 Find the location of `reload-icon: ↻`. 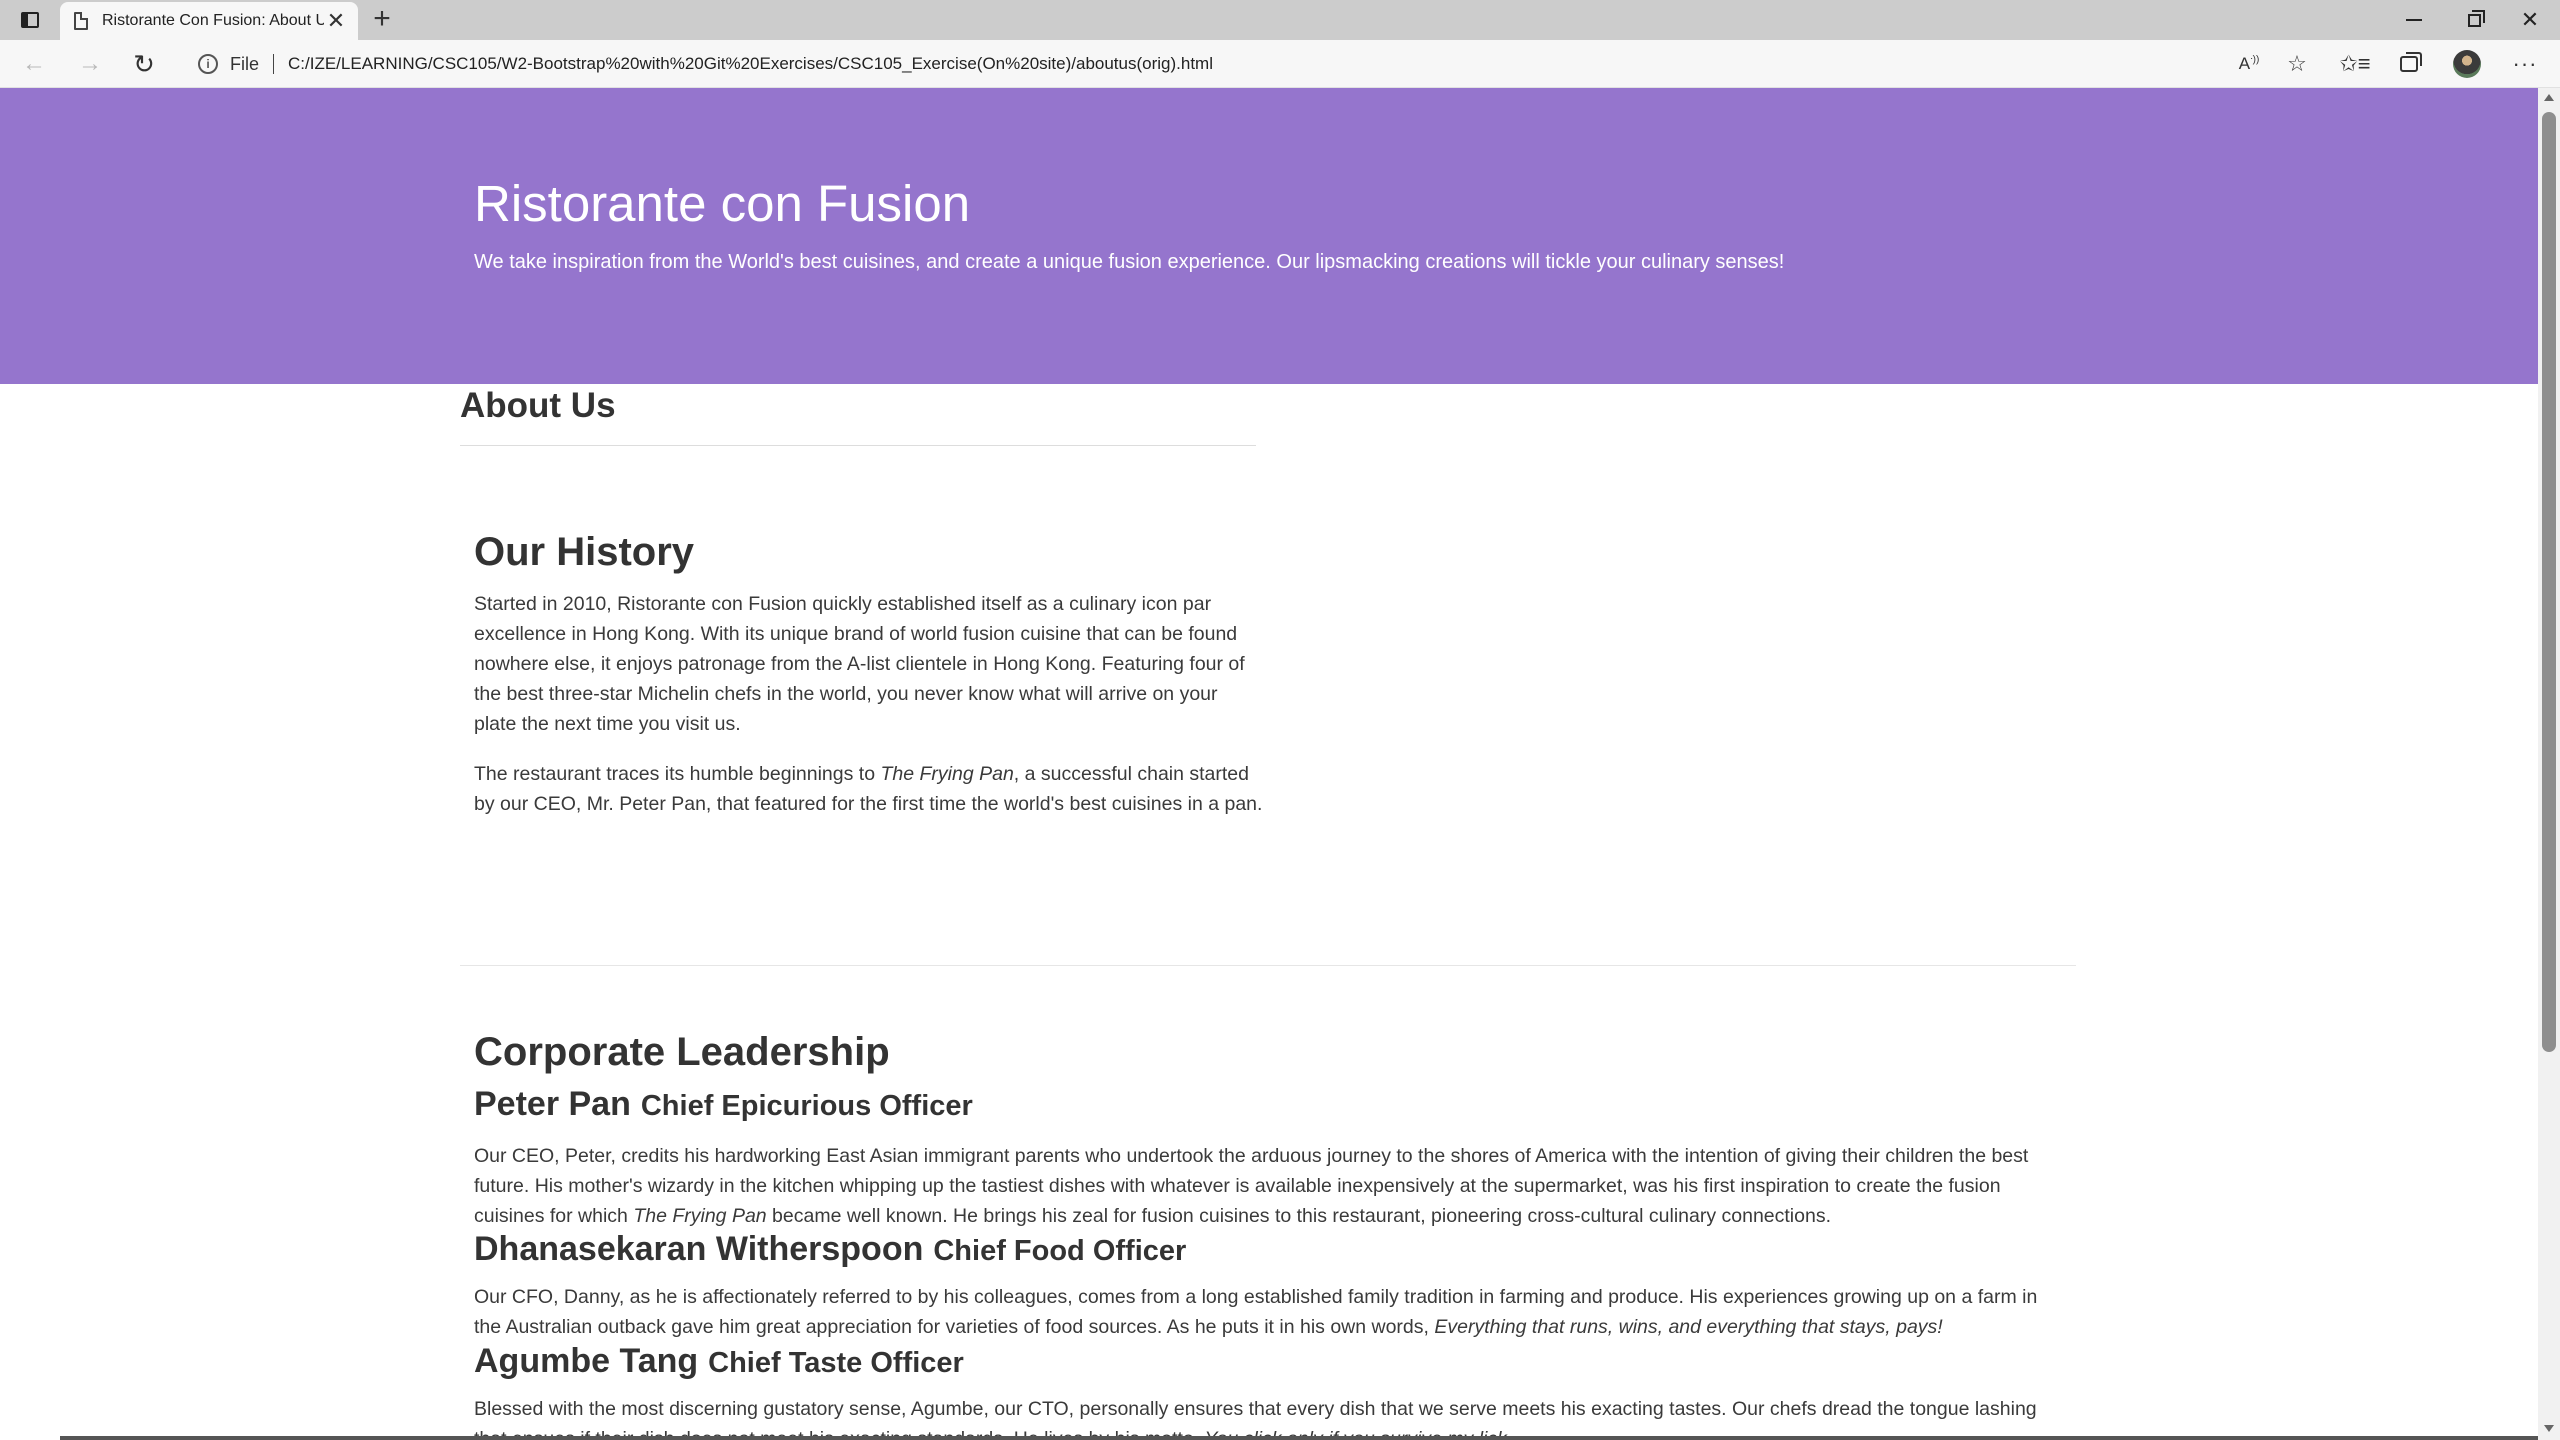

reload-icon: ↻ is located at coordinates (144, 63).